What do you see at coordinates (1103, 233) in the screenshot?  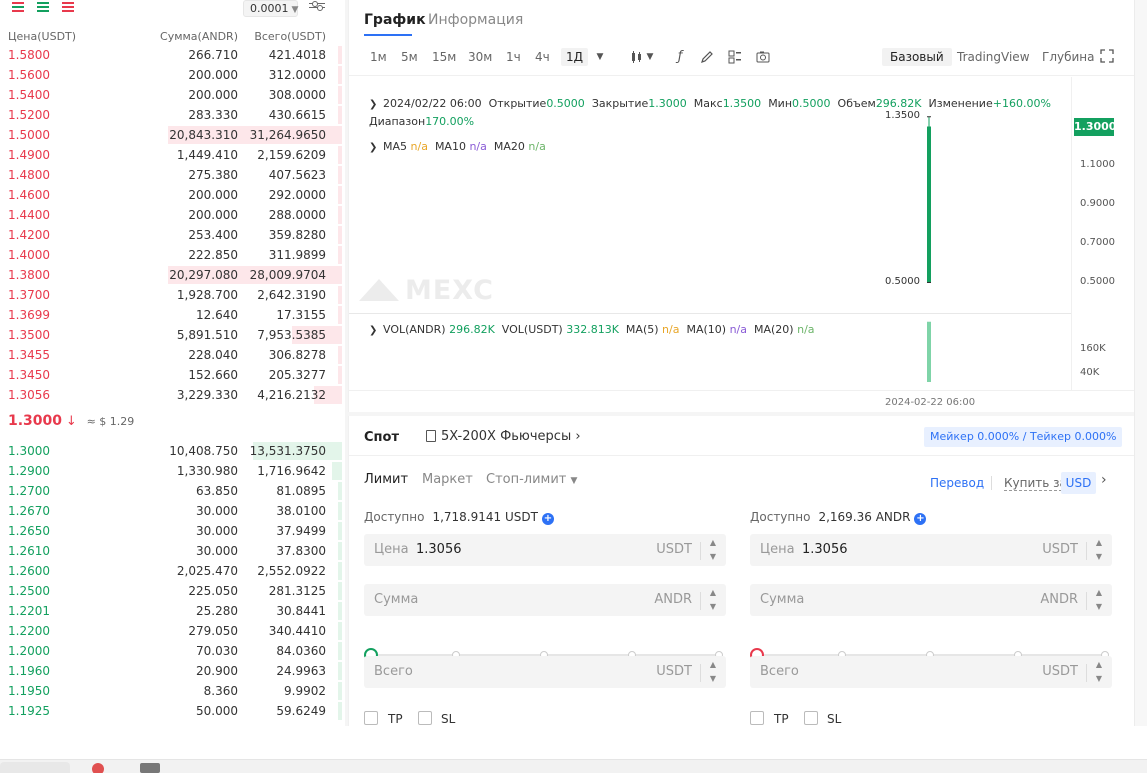 I see `price-axis: 1.3000 1.1000 0.9000 0.7000 0.5000 160K 40K` at bounding box center [1103, 233].